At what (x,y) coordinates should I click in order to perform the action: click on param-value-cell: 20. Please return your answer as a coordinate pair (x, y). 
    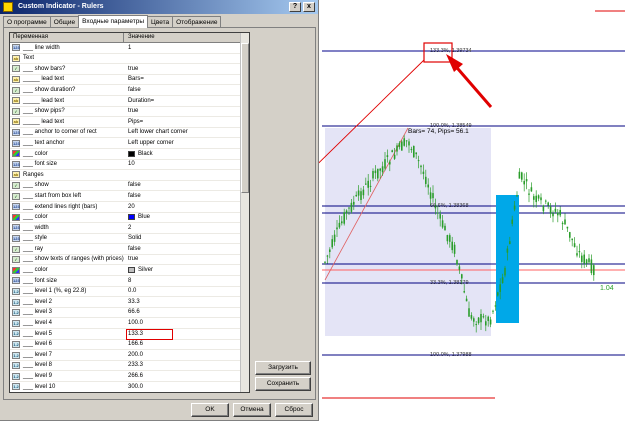
    Looking at the image, I should click on (186, 207).